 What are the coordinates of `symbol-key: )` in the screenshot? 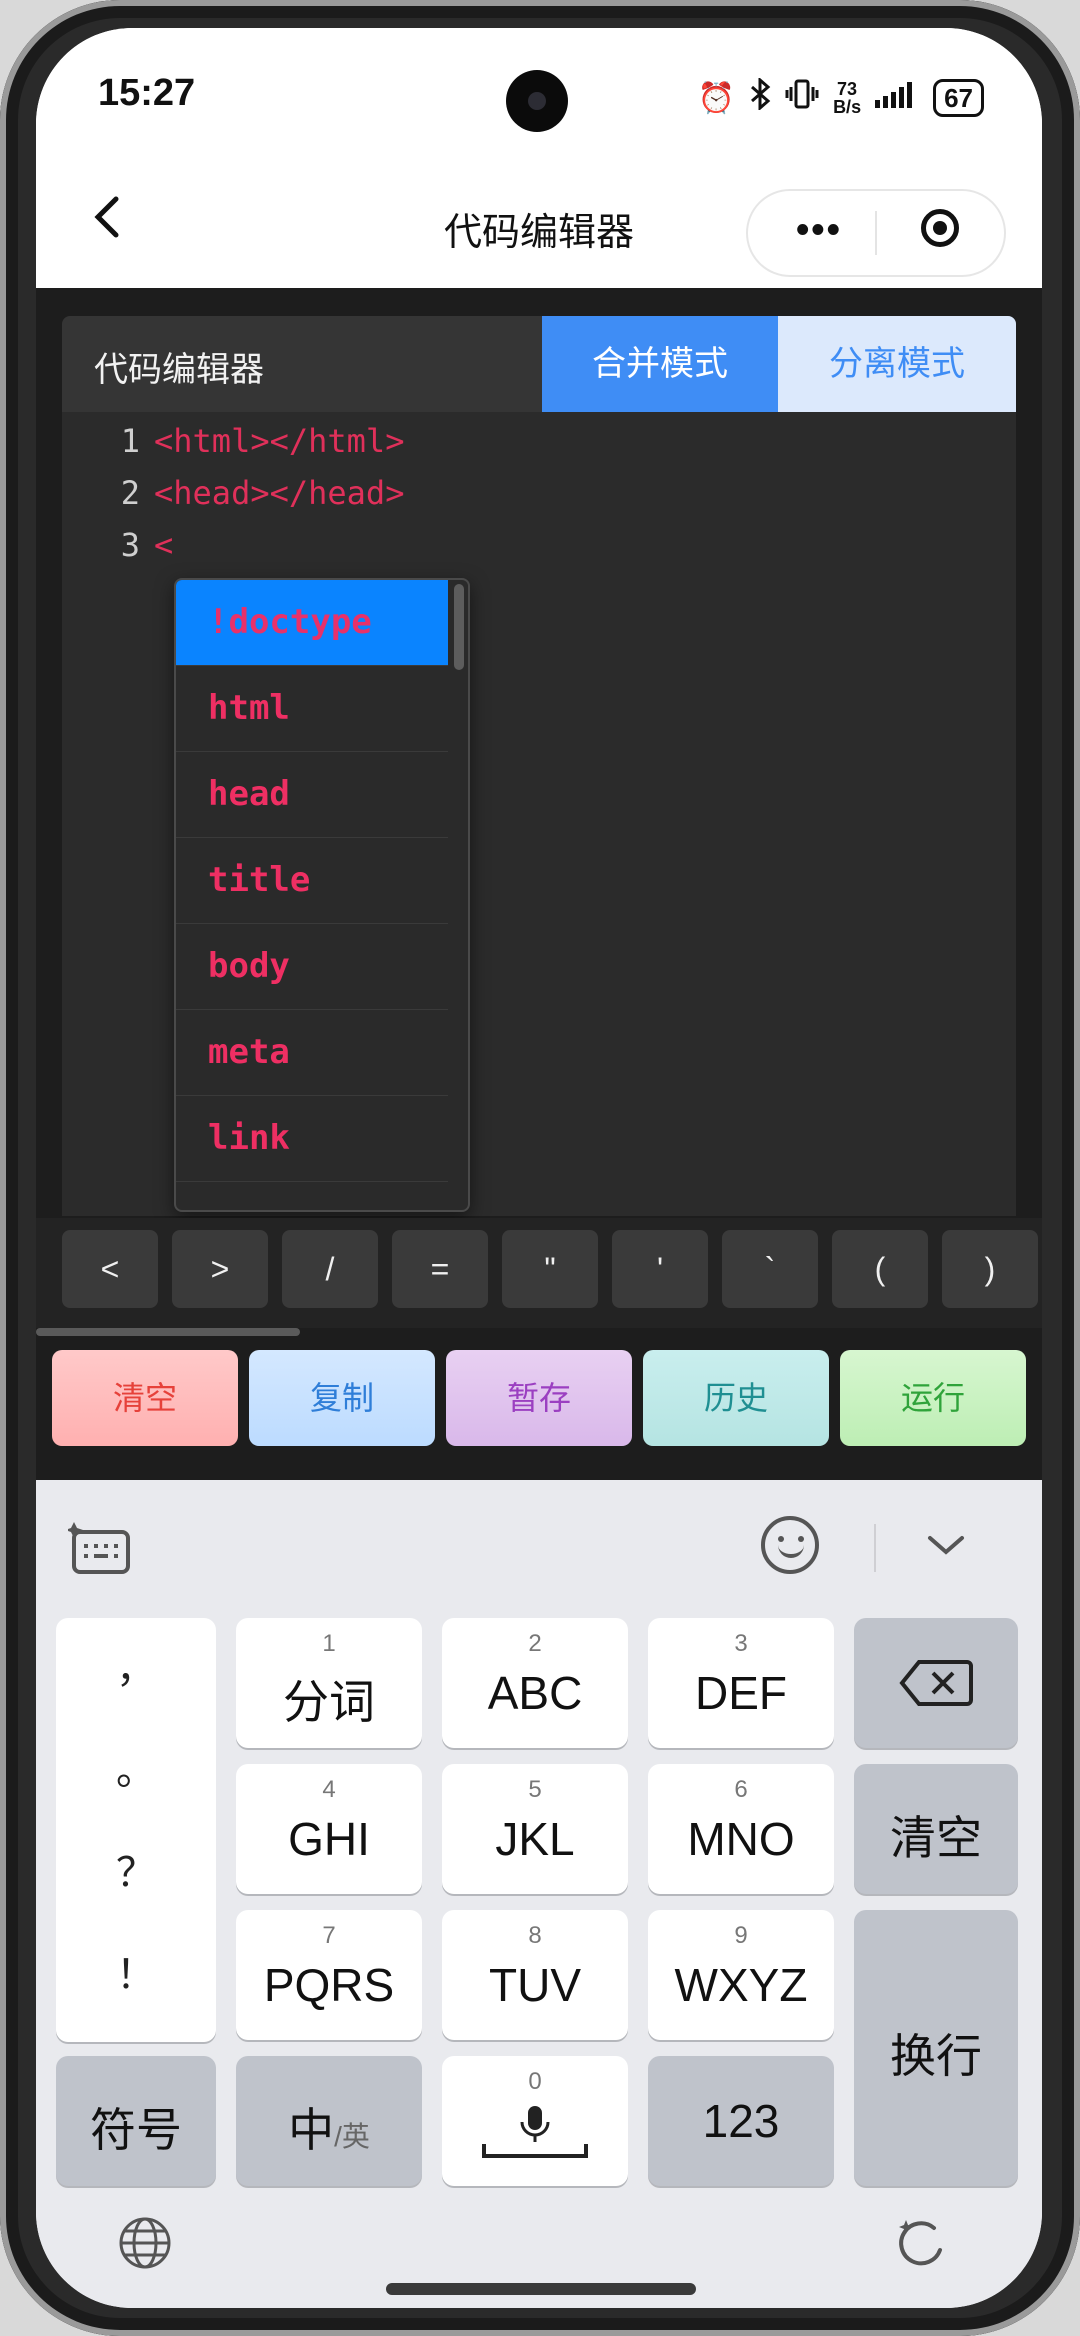 It's located at (990, 1269).